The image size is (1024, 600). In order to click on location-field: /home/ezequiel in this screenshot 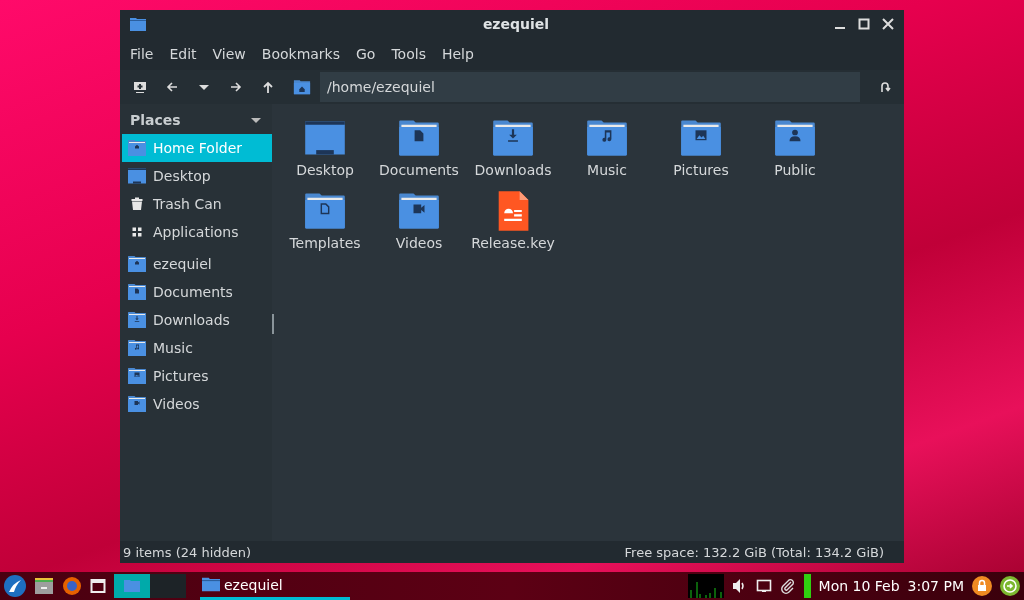, I will do `click(590, 87)`.